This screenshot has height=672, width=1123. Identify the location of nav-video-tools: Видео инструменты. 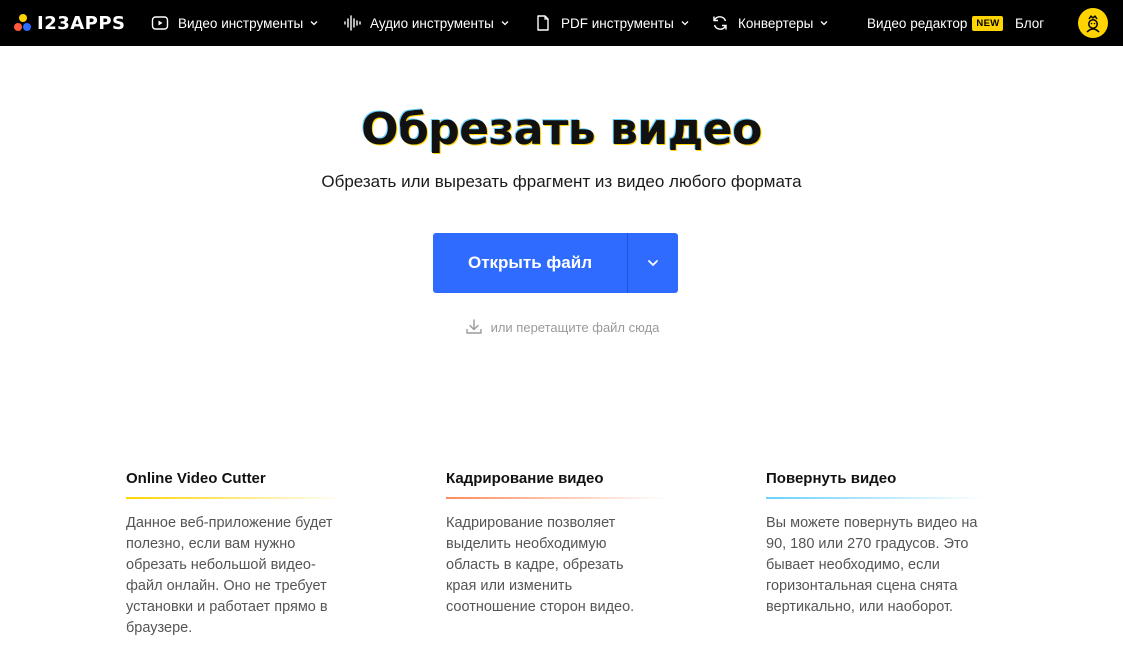
(235, 23).